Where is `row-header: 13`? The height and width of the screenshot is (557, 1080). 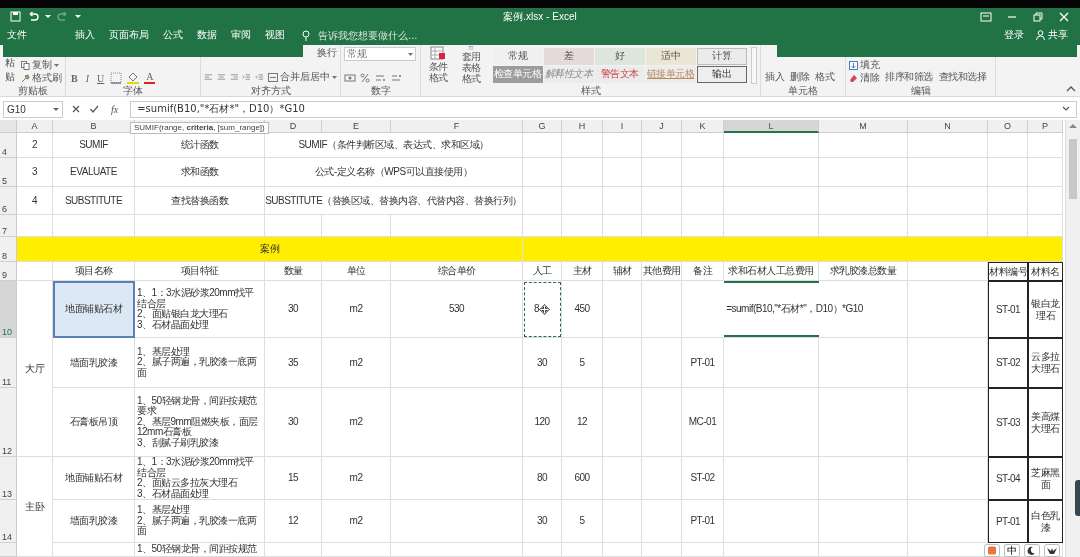 row-header: 13 is located at coordinates (8, 478).